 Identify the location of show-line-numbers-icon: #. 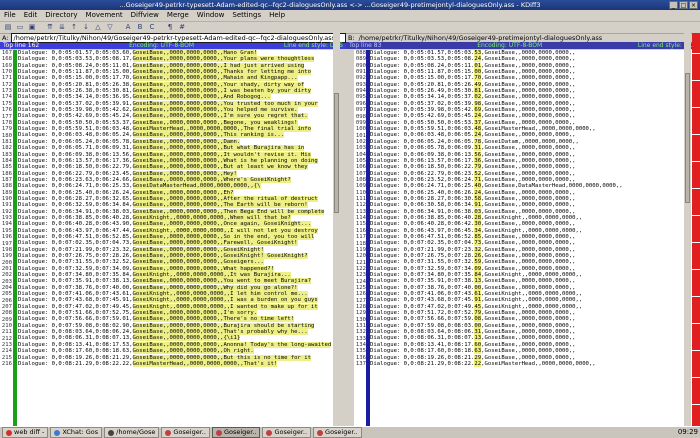
(182, 27).